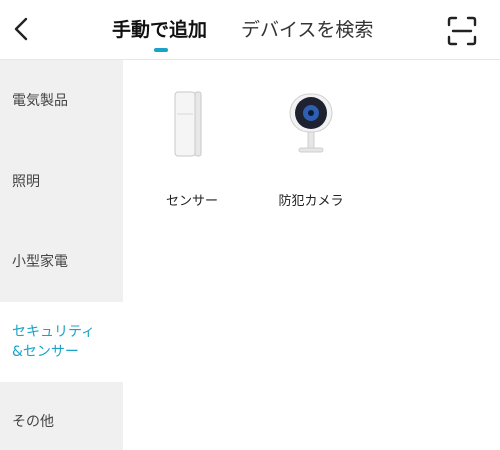 The width and height of the screenshot is (500, 450). I want to click on device-label: 防犯カメラ, so click(311, 201).